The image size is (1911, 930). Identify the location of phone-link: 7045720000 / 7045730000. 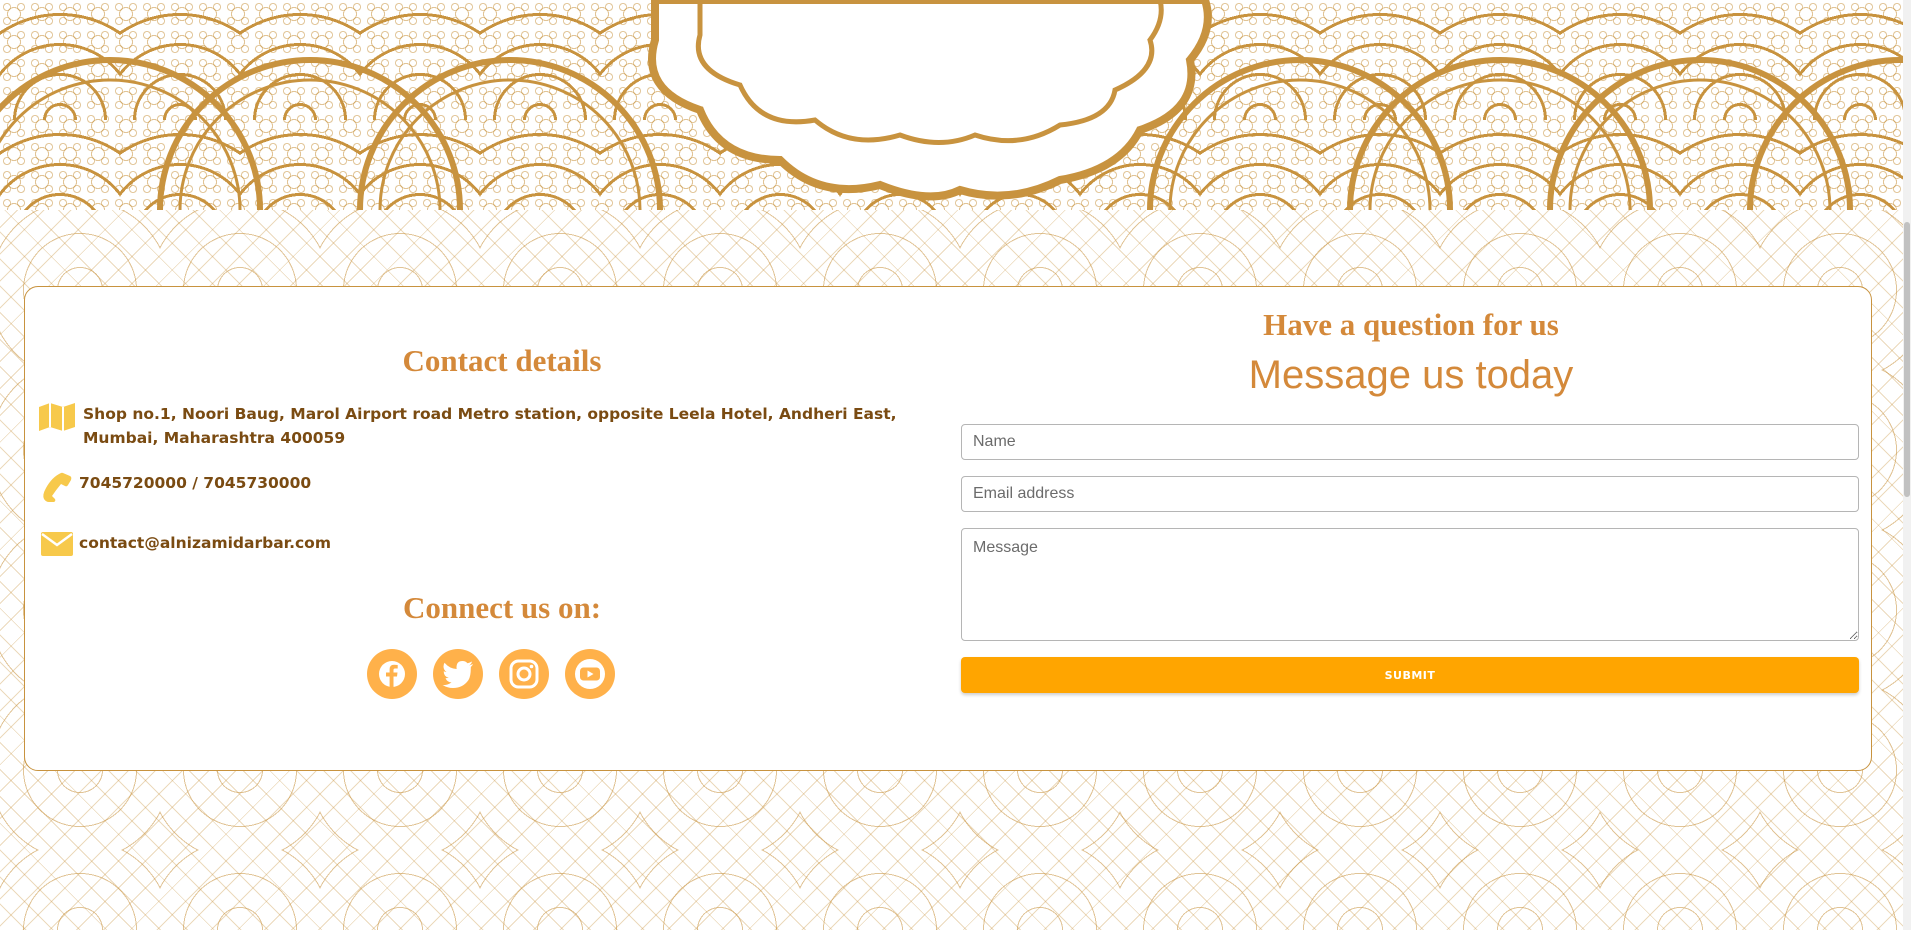
(195, 483).